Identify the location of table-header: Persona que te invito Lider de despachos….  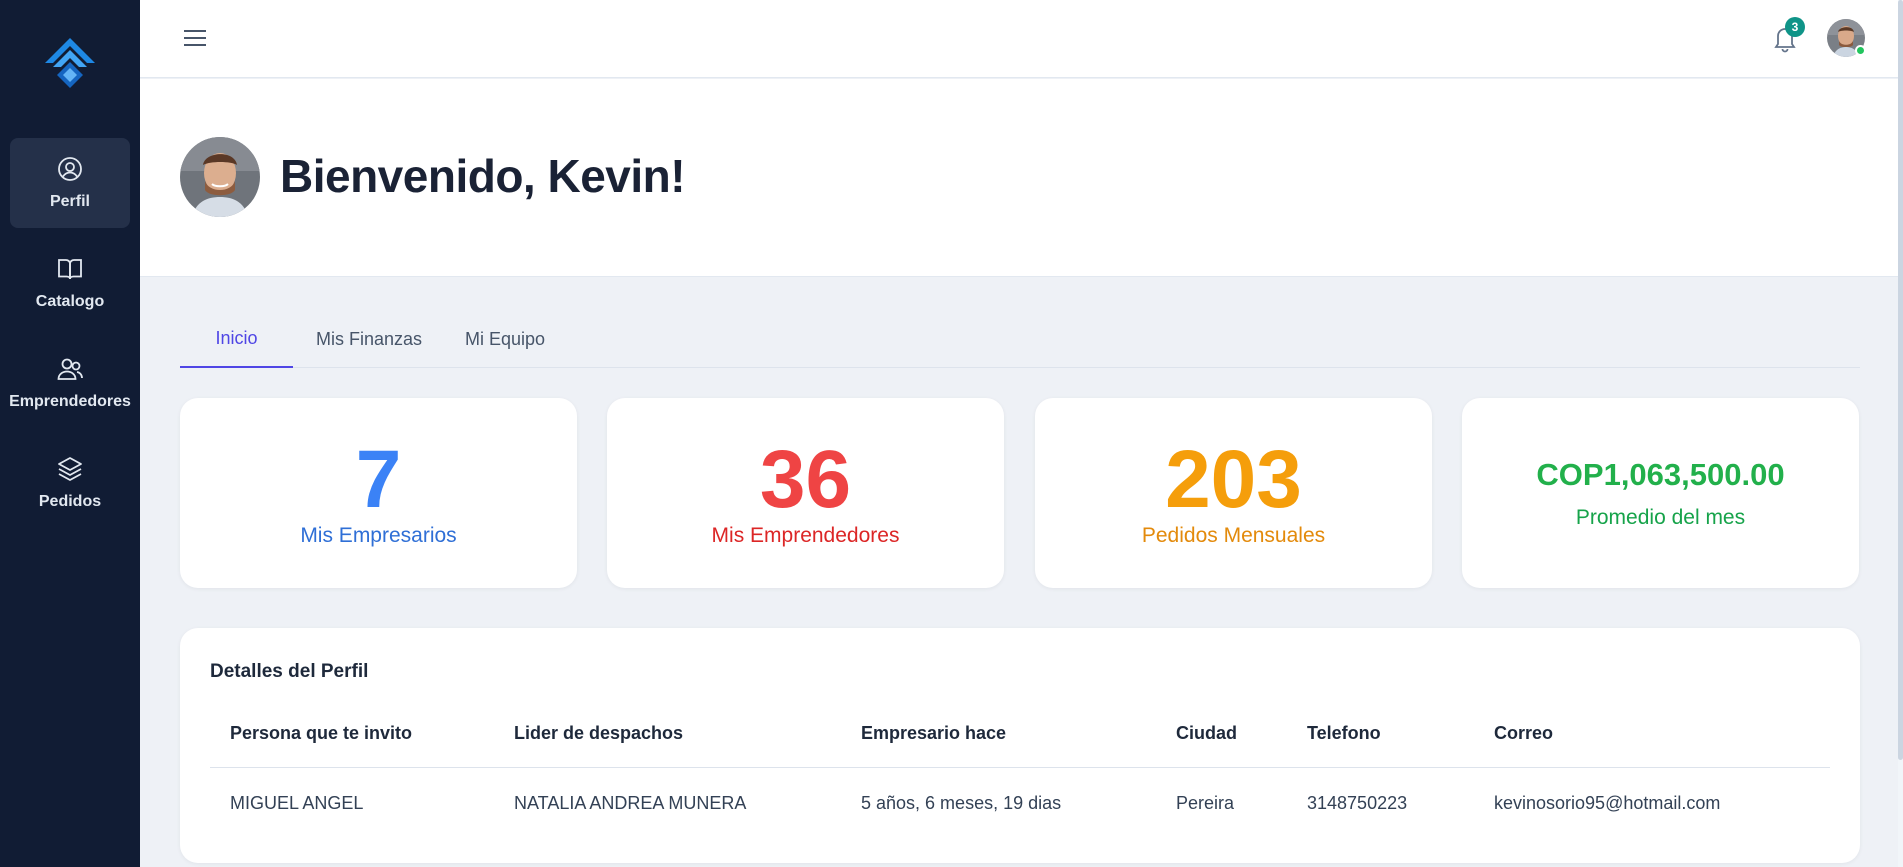
(1020, 733).